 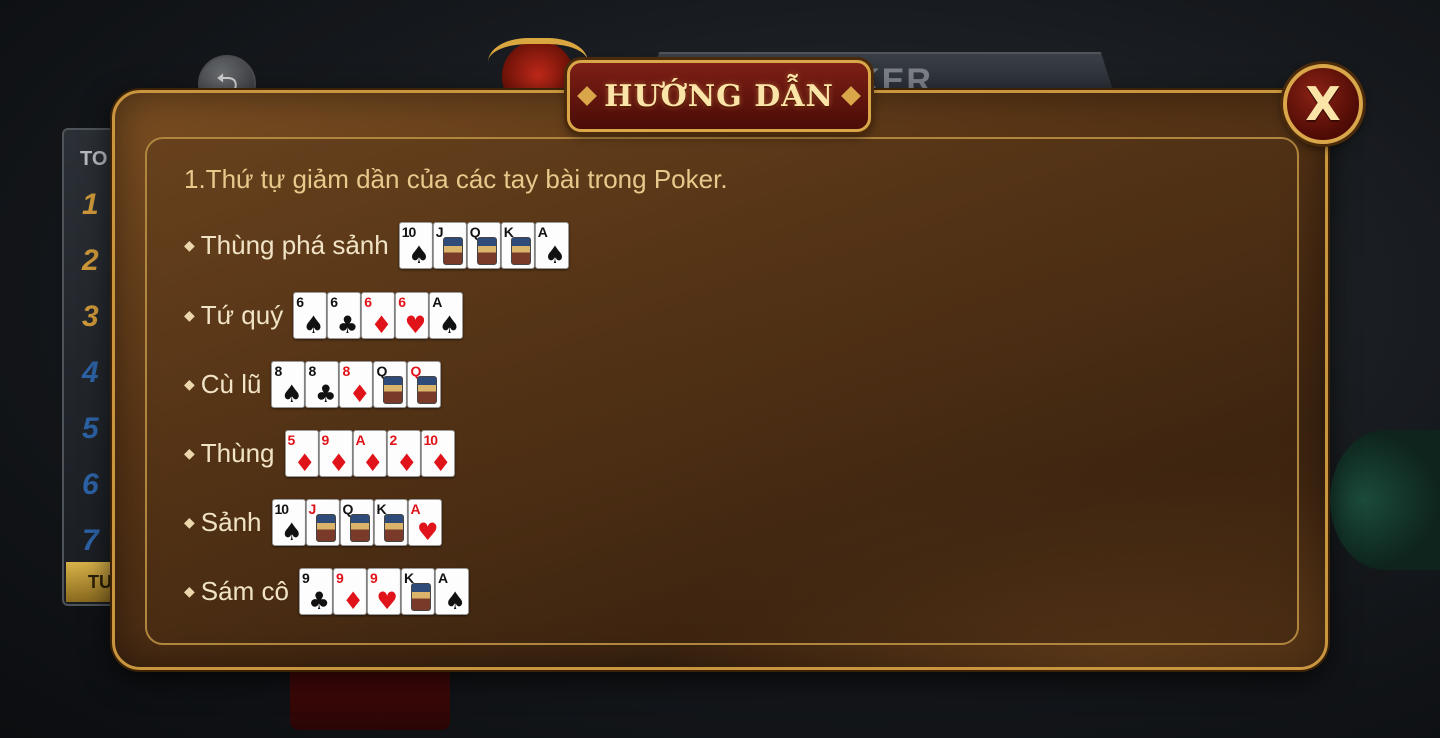 What do you see at coordinates (90, 372) in the screenshot?
I see `leaderboard-rank: 4` at bounding box center [90, 372].